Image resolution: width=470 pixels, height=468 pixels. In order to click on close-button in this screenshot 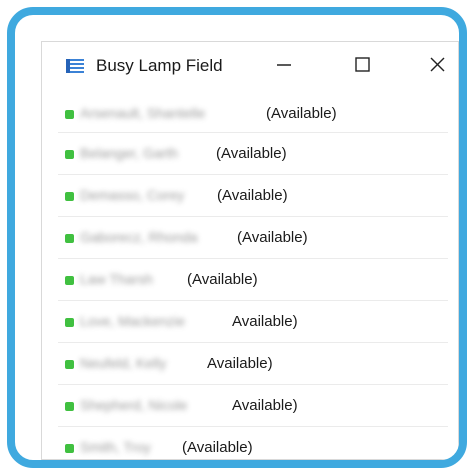, I will do `click(438, 65)`.